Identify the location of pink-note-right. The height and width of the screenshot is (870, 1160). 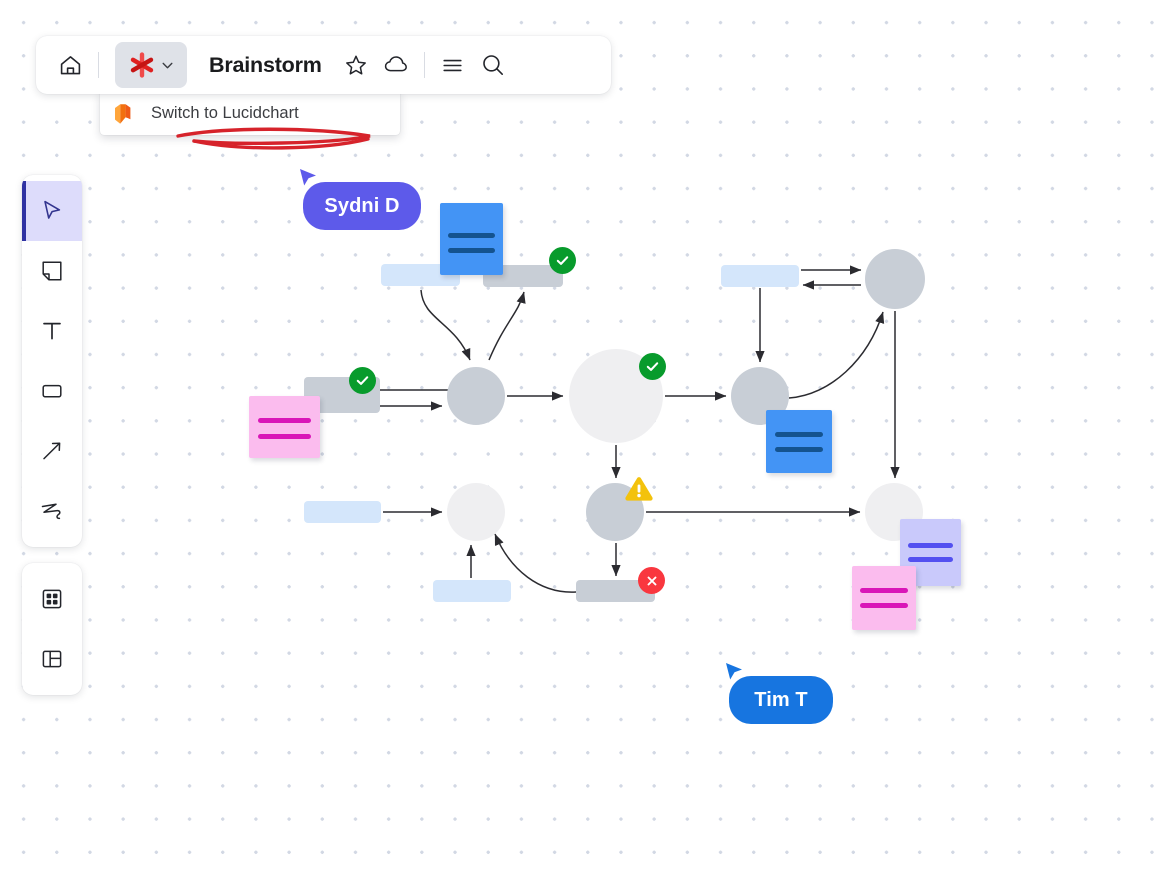
(884, 598).